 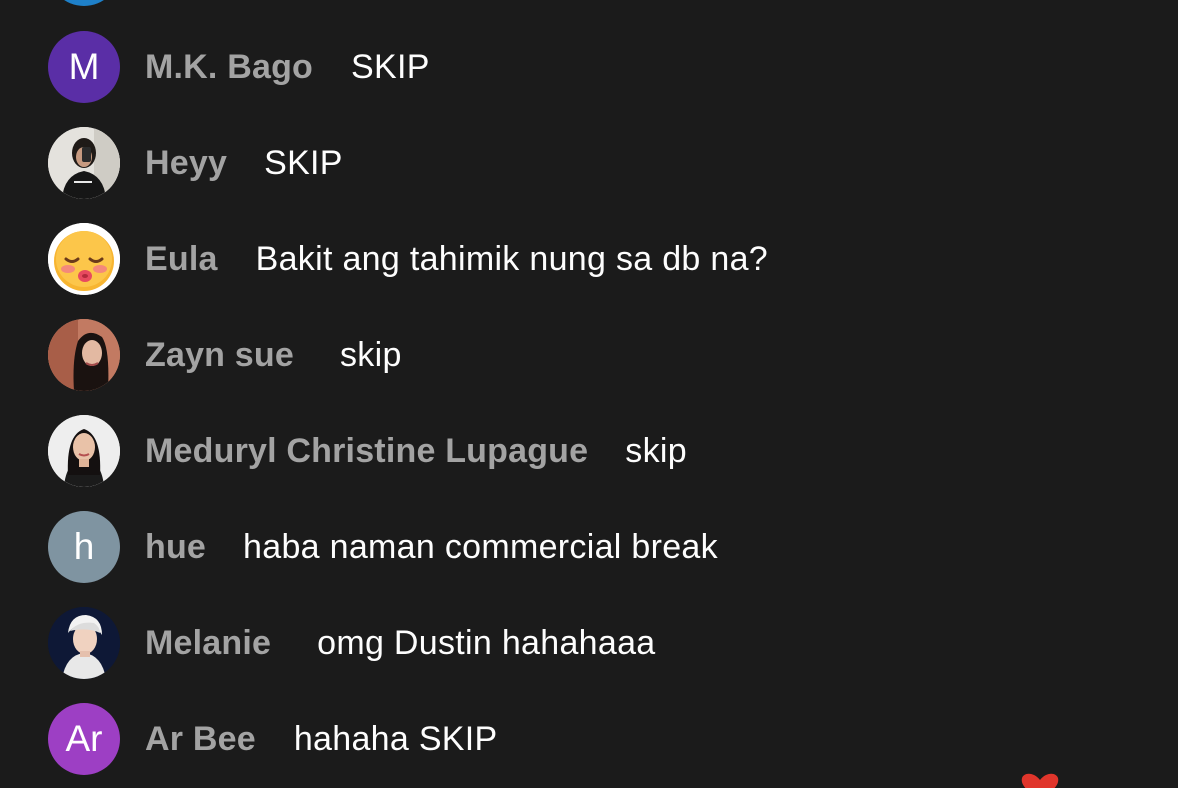 I want to click on comment-text: haba naman commercial break, so click(x=480, y=546).